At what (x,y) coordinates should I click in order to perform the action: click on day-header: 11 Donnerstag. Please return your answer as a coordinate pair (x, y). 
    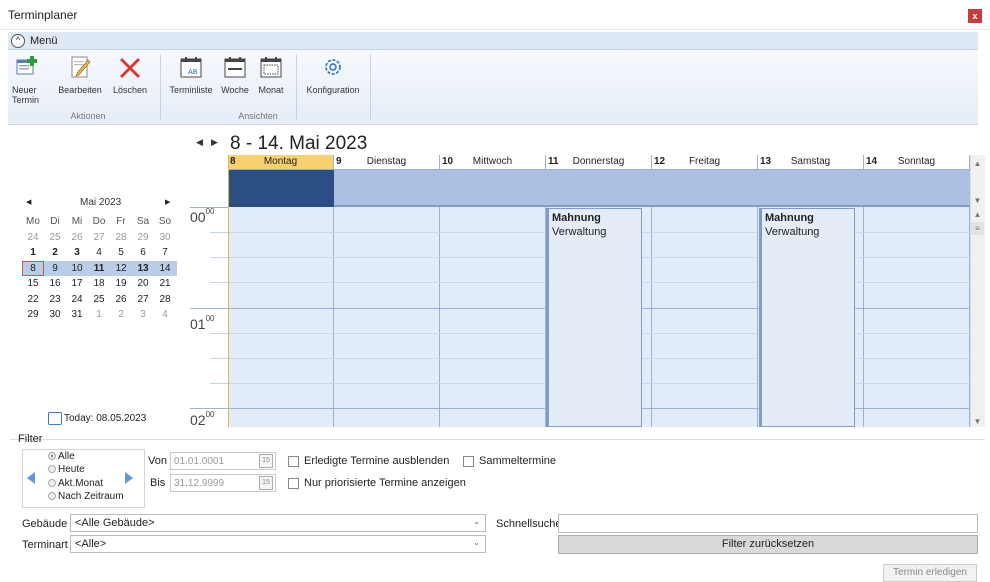
    Looking at the image, I should click on (599, 162).